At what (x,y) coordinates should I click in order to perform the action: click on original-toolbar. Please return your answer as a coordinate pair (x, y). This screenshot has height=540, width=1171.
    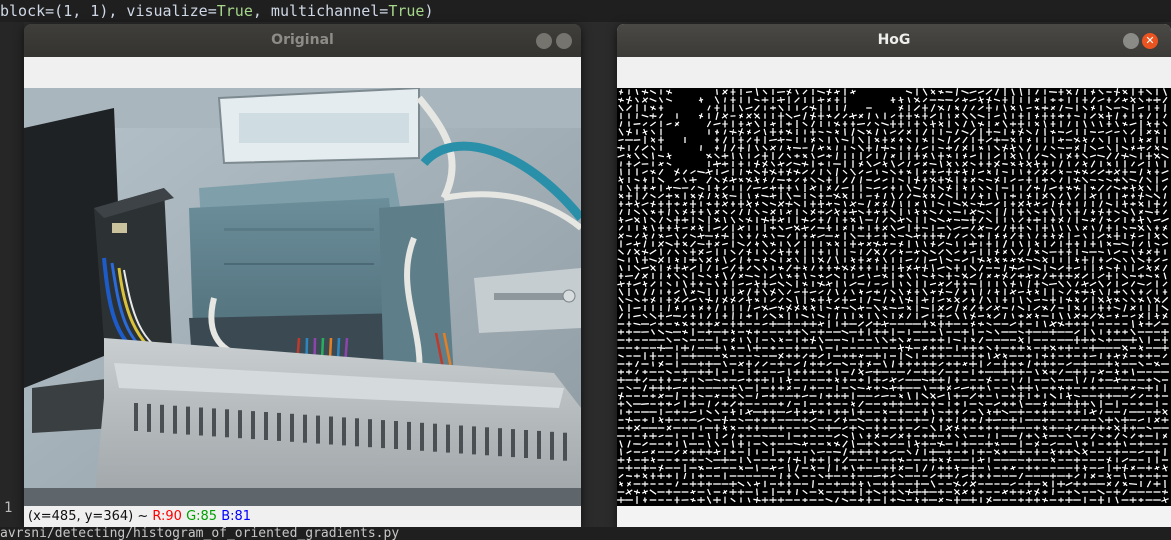
    Looking at the image, I should click on (302, 72).